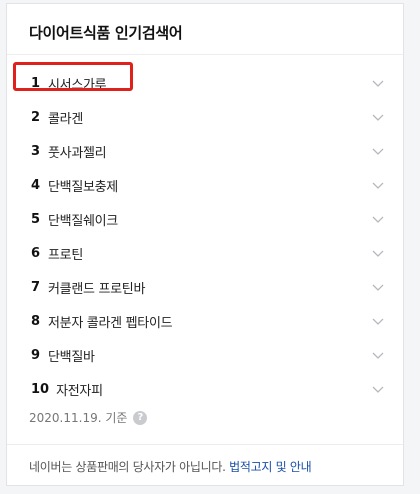  I want to click on reference-date: 2020.11.19. 기준, so click(78, 418).